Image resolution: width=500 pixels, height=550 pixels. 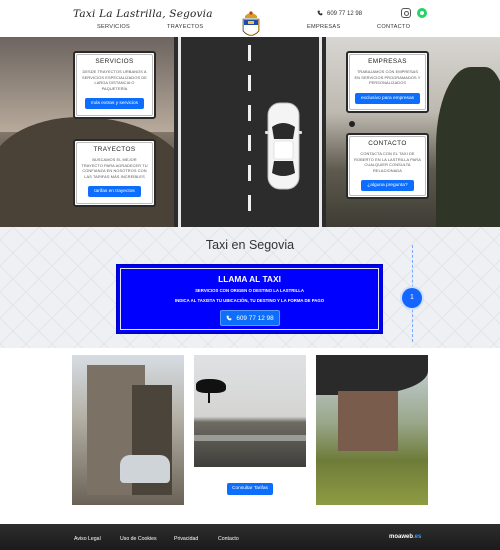 I want to click on call-phone-button: 609 77 12 98, so click(x=250, y=318).